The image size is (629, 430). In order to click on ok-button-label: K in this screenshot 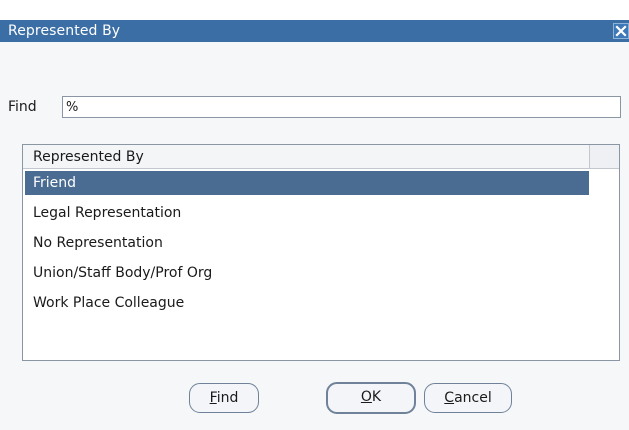, I will do `click(376, 397)`.